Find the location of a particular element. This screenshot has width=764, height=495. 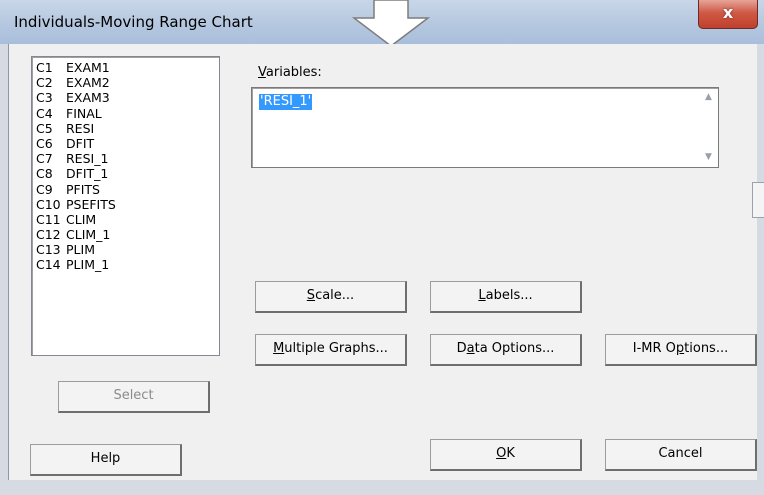

column-code: C2 is located at coordinates (44, 83).